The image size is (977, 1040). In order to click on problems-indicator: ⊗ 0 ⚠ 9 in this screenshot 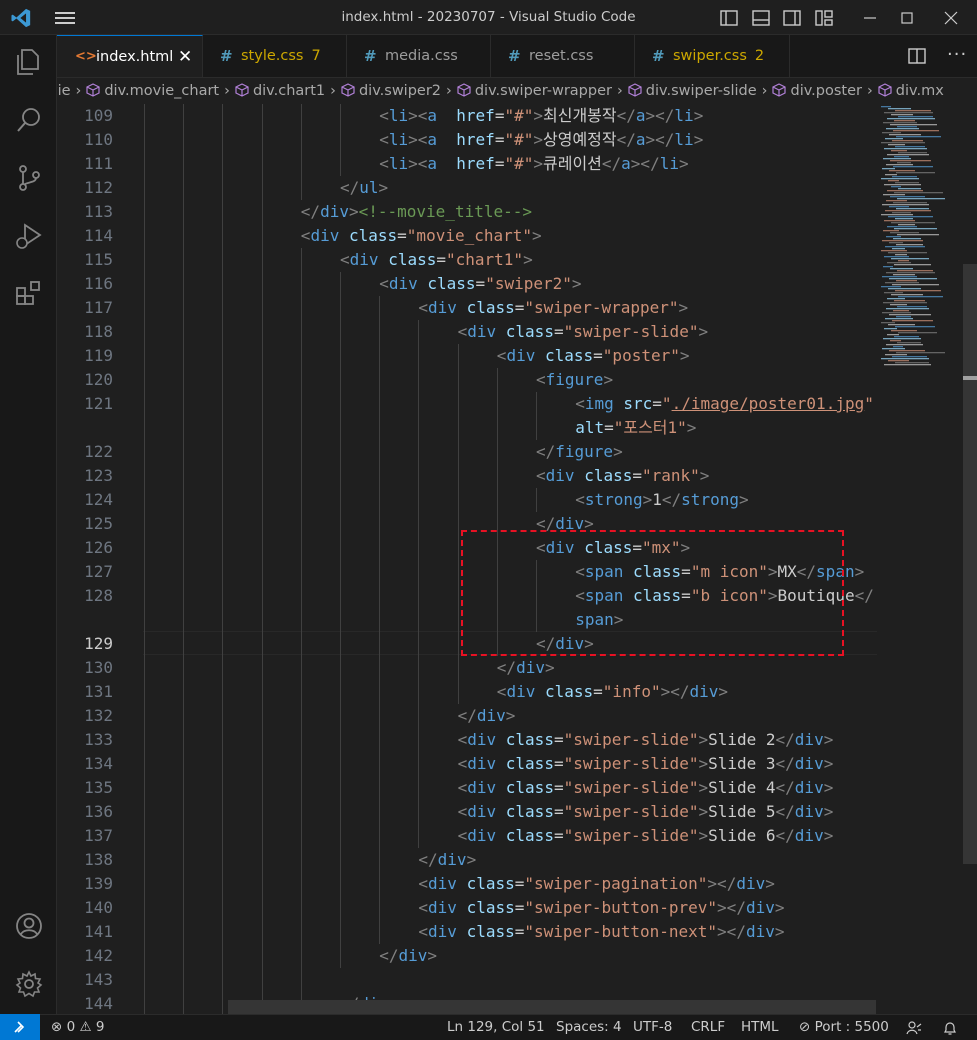, I will do `click(78, 1027)`.